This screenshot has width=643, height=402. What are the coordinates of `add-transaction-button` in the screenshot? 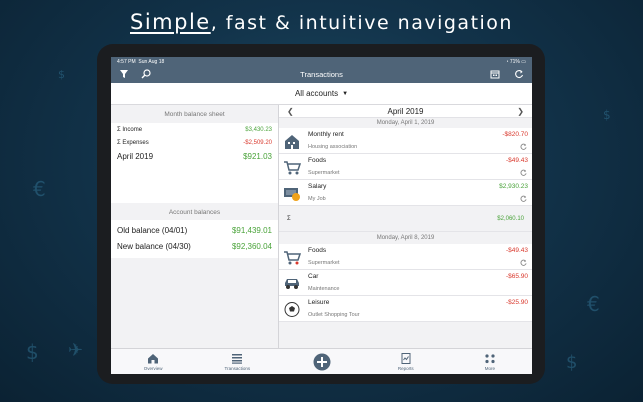 It's located at (321, 361).